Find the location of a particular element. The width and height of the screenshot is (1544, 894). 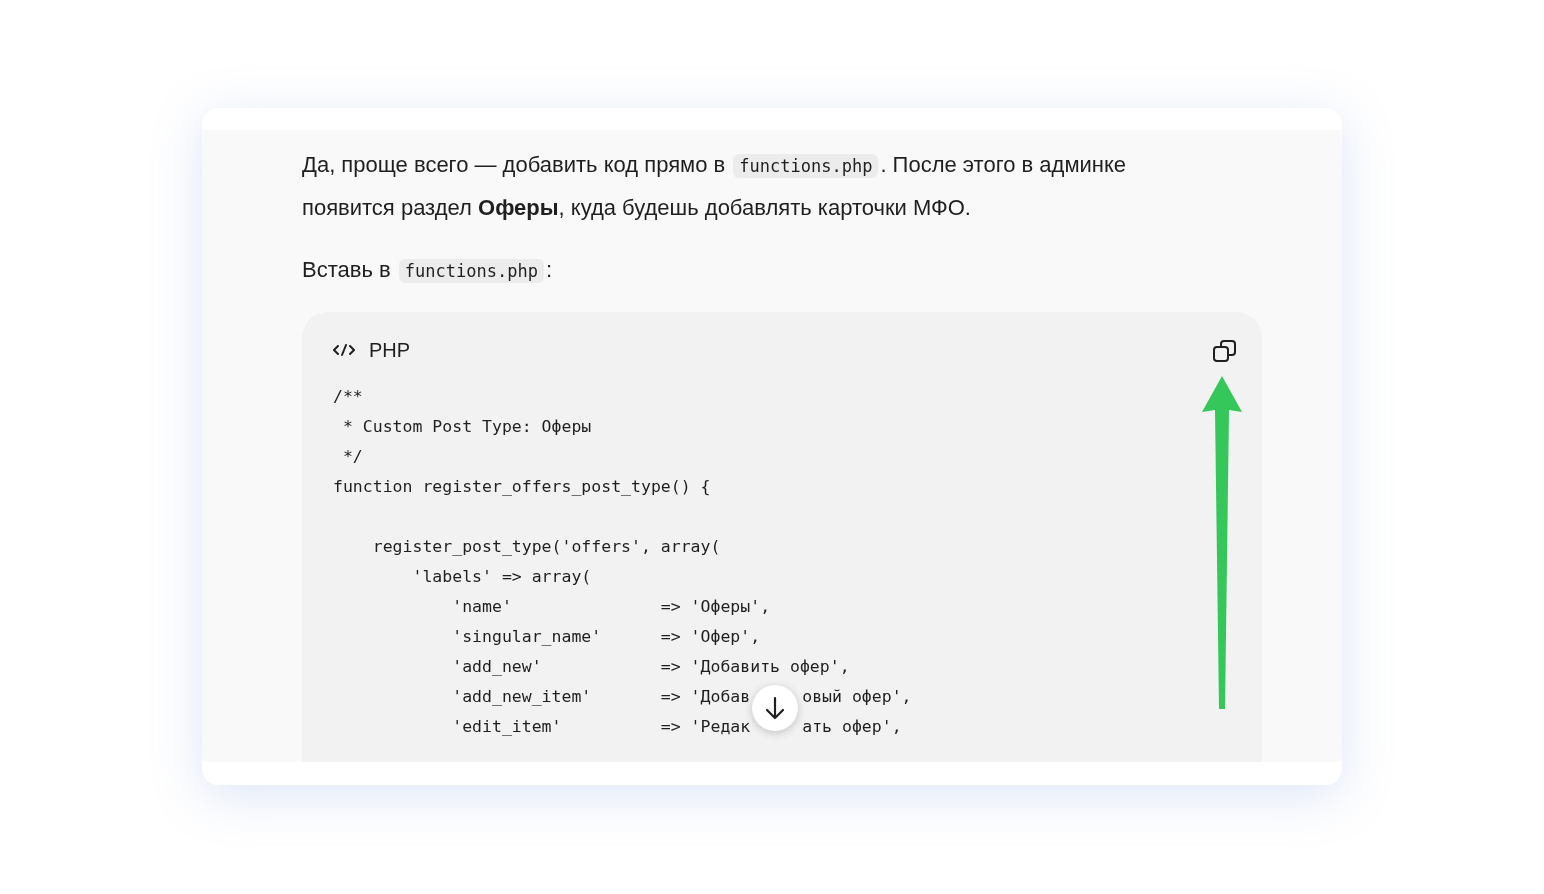

scroll-down-button is located at coordinates (775, 708).